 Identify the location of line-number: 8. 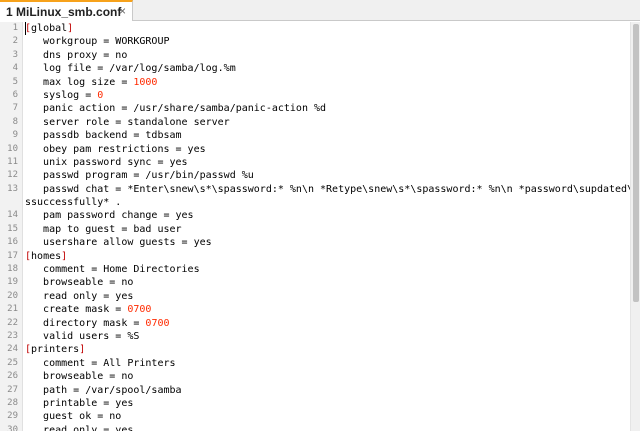
(15, 121).